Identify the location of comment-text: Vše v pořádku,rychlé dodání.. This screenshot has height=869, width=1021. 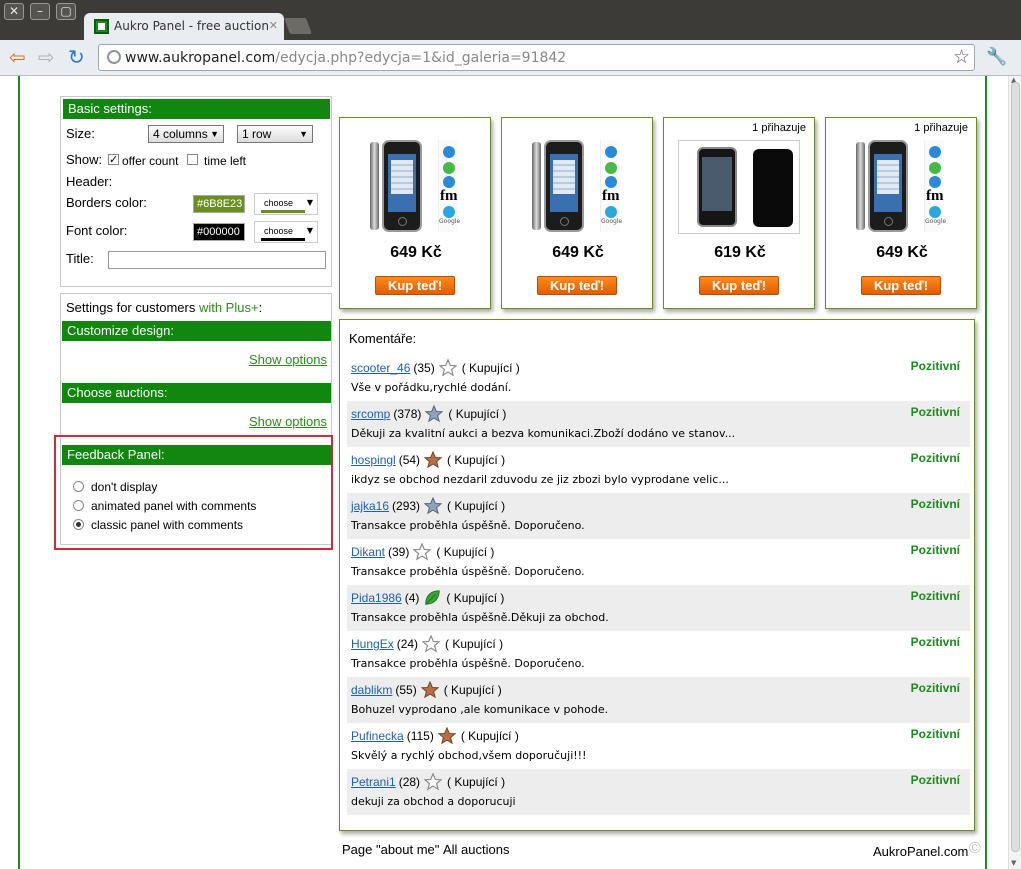
(431, 387).